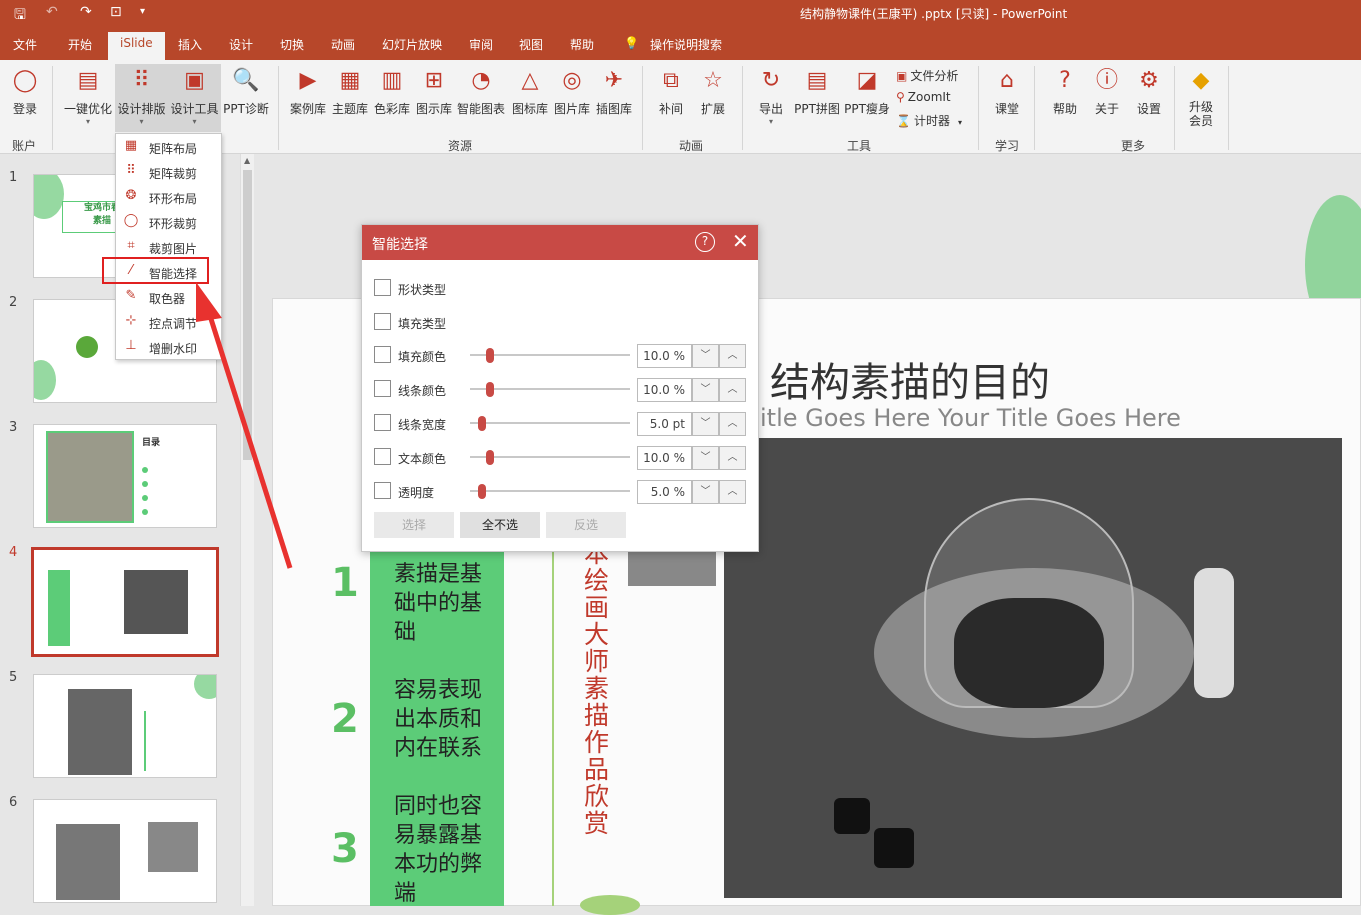 The width and height of the screenshot is (1361, 915). What do you see at coordinates (560, 242) in the screenshot?
I see `dialog-header: 智能选择 ? ✕` at bounding box center [560, 242].